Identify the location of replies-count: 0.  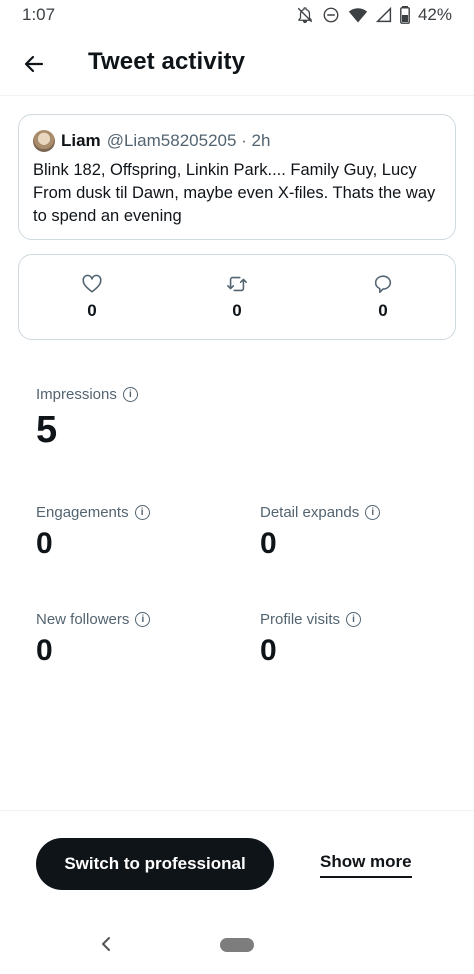
(383, 310).